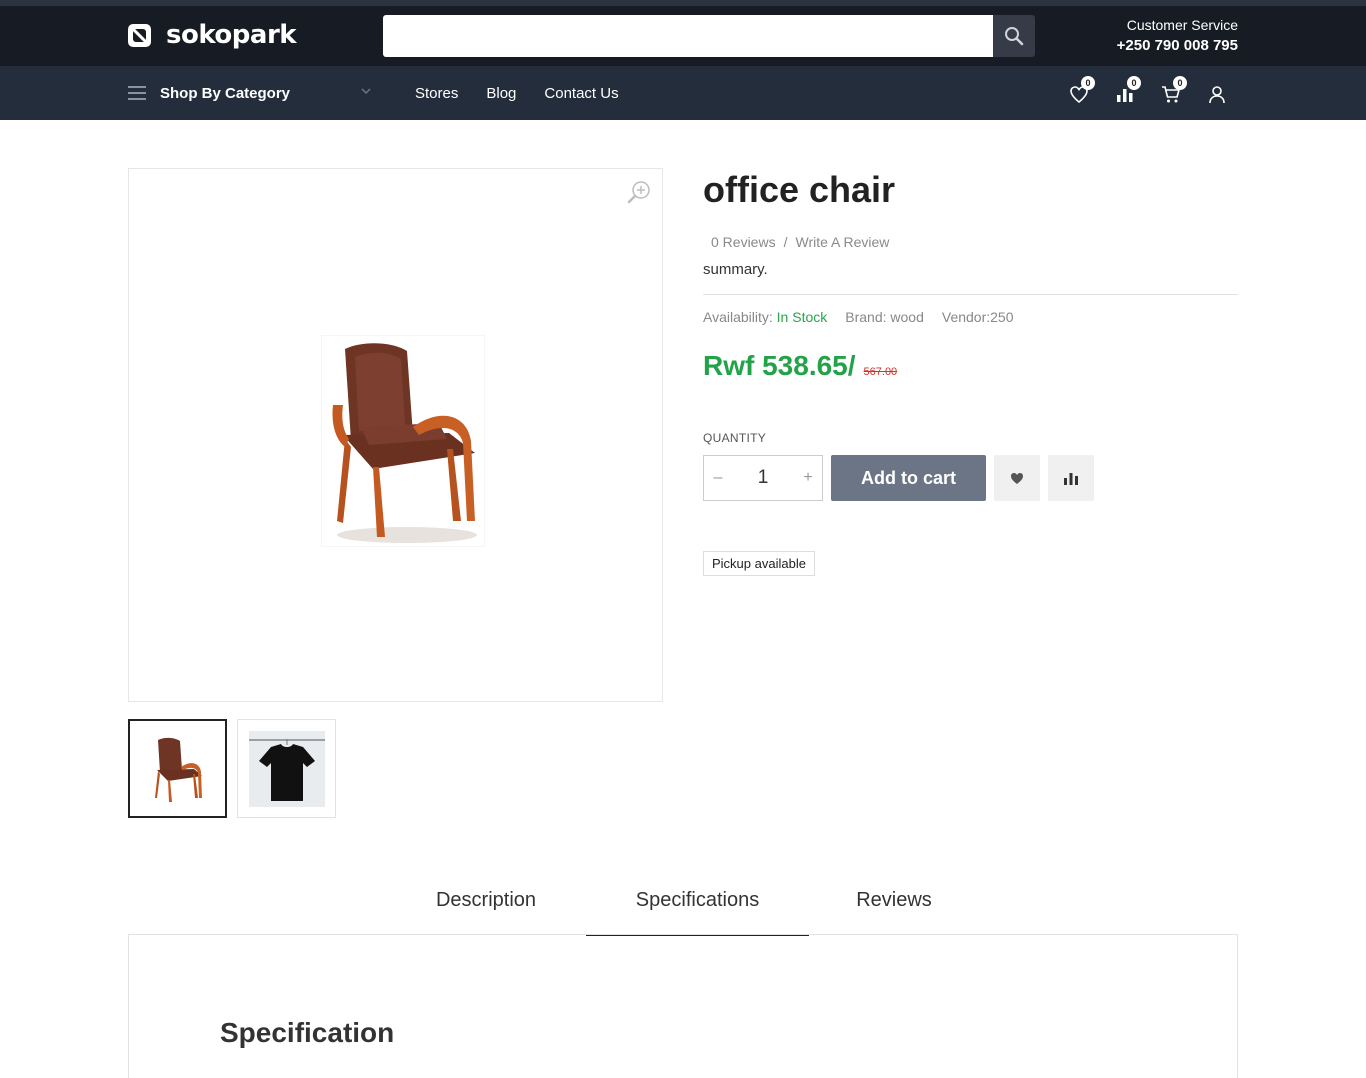  I want to click on user-icon, so click(1217, 95).